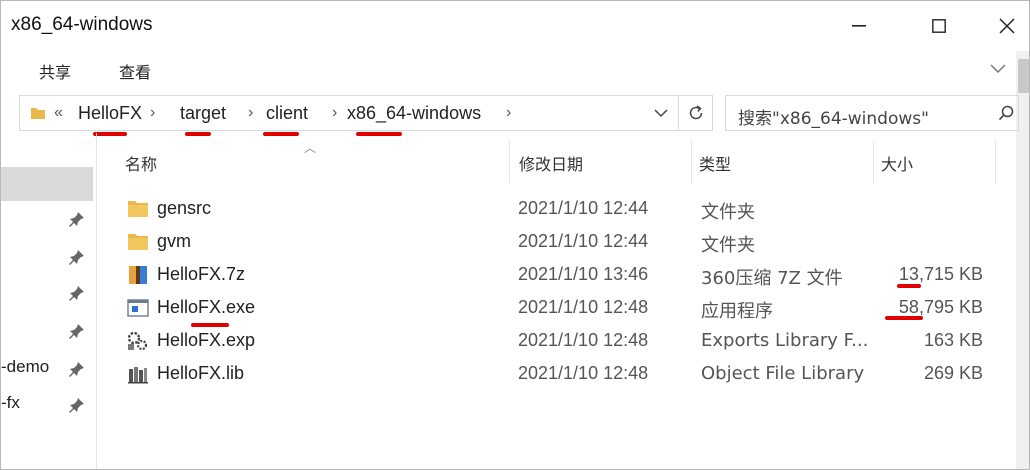 The image size is (1030, 470). I want to click on file-size: 163 KB, so click(953, 340).